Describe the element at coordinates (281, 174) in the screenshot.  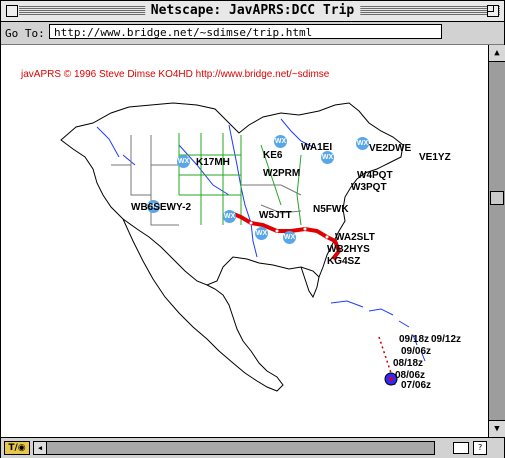
I see `station-label: W2PRM` at that location.